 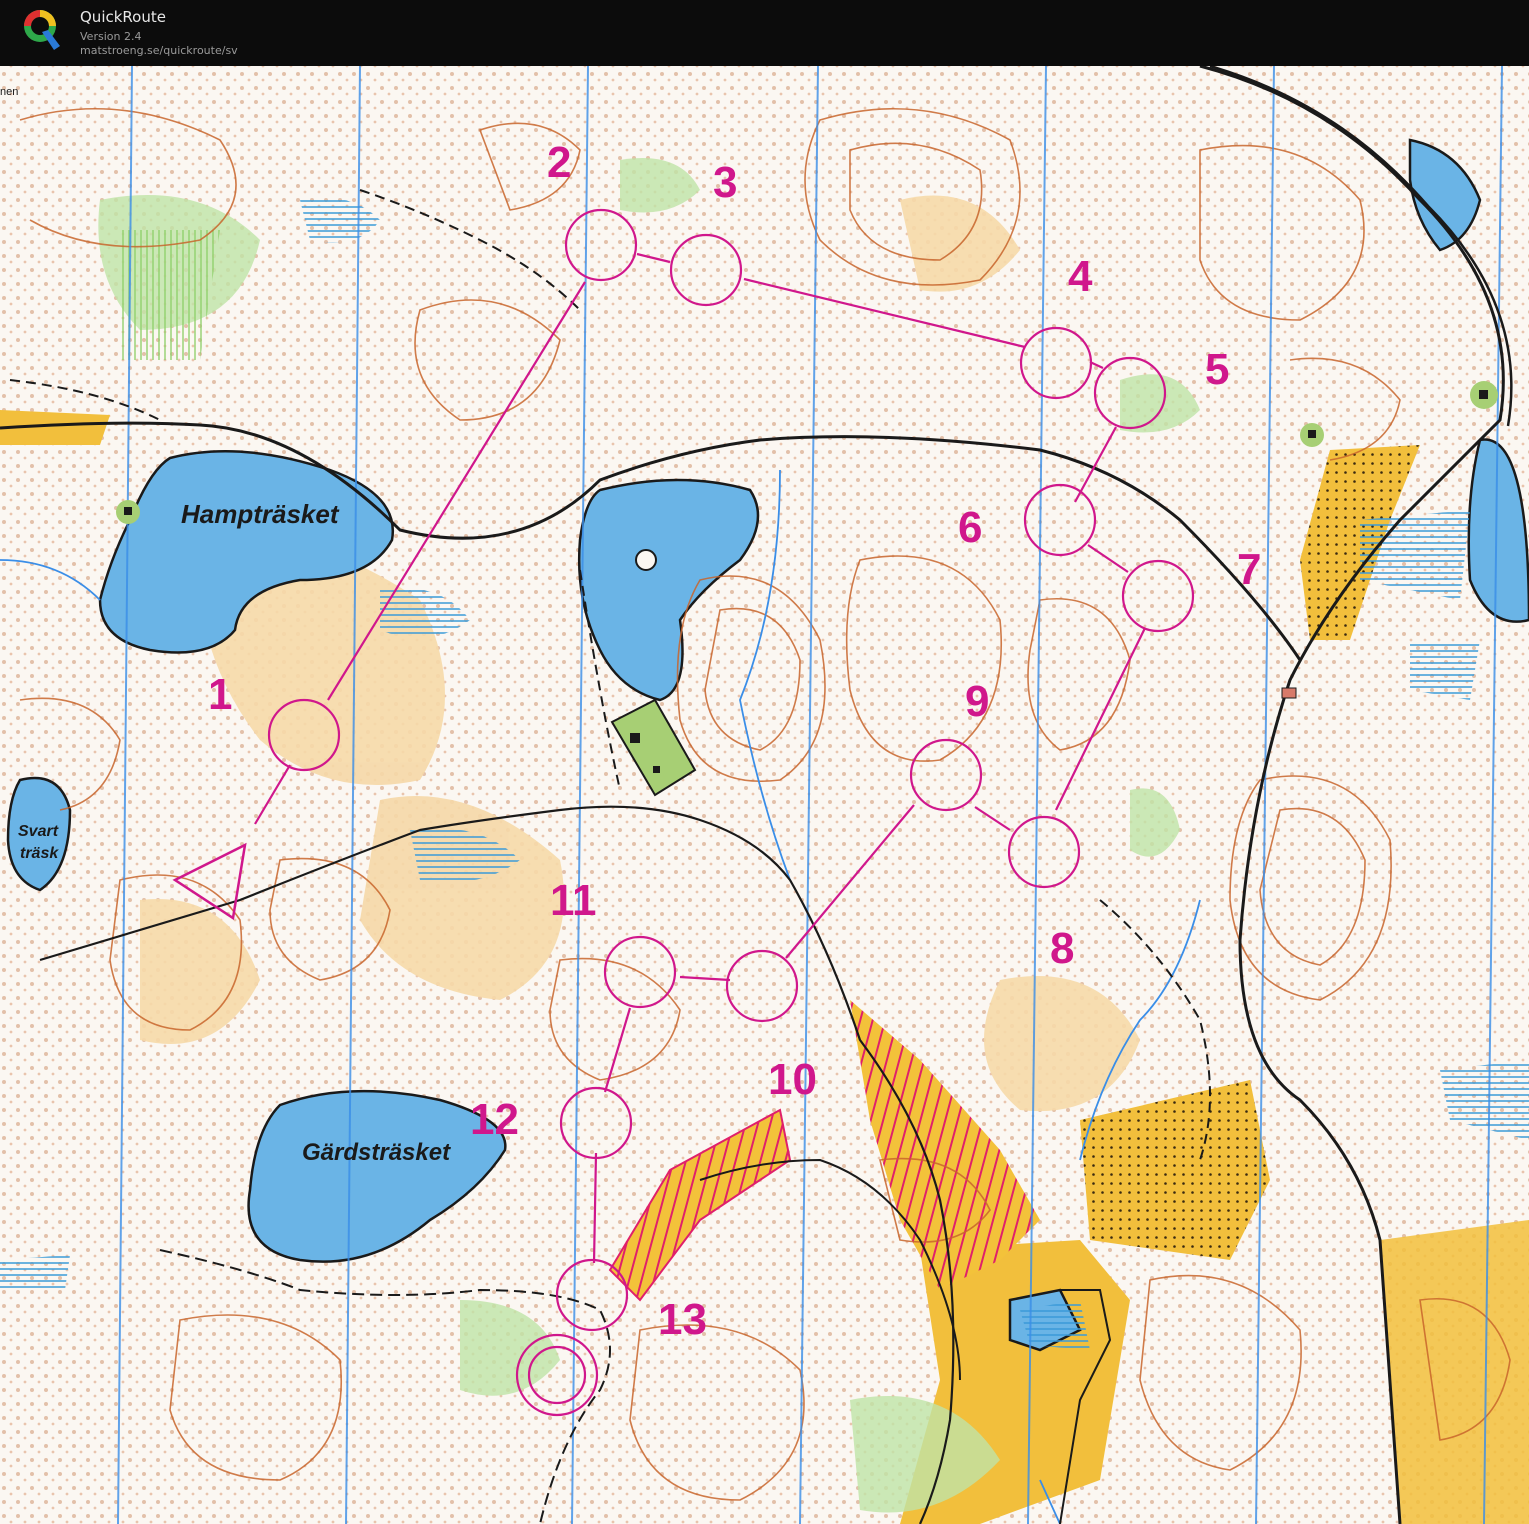 What do you see at coordinates (38, 831) in the screenshot?
I see `label-svart: Svart` at bounding box center [38, 831].